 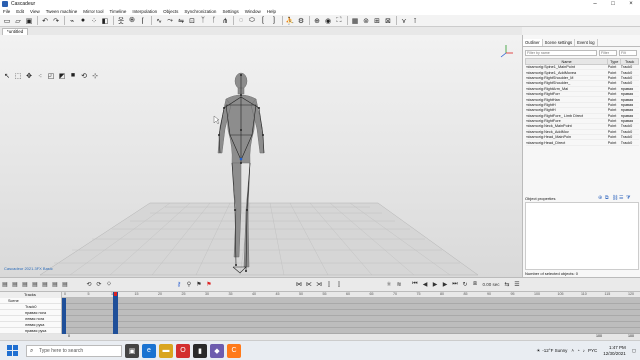 What do you see at coordinates (99, 285) in the screenshot?
I see `loop-forward-icon: ⟳` at bounding box center [99, 285].